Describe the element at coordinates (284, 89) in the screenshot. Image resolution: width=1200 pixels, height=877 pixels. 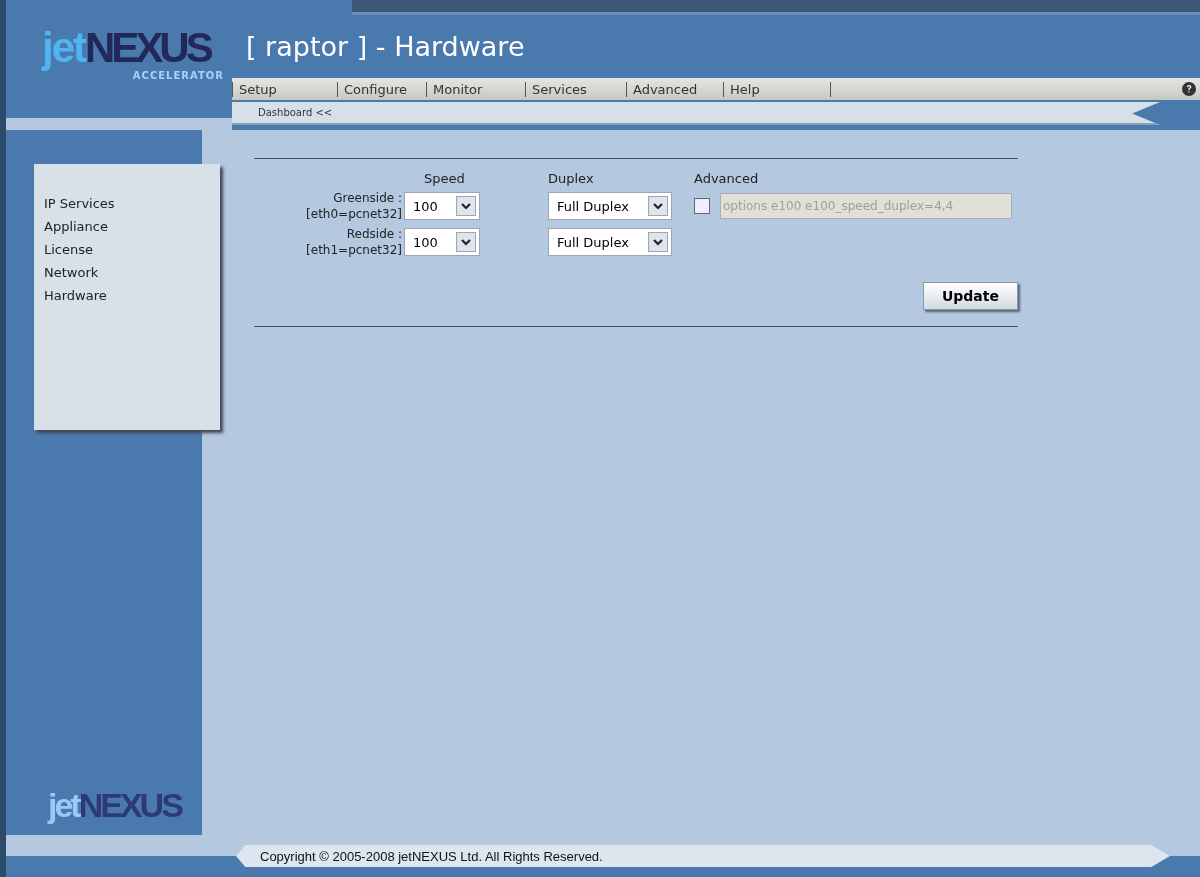
I see `menu-item: Setup` at that location.